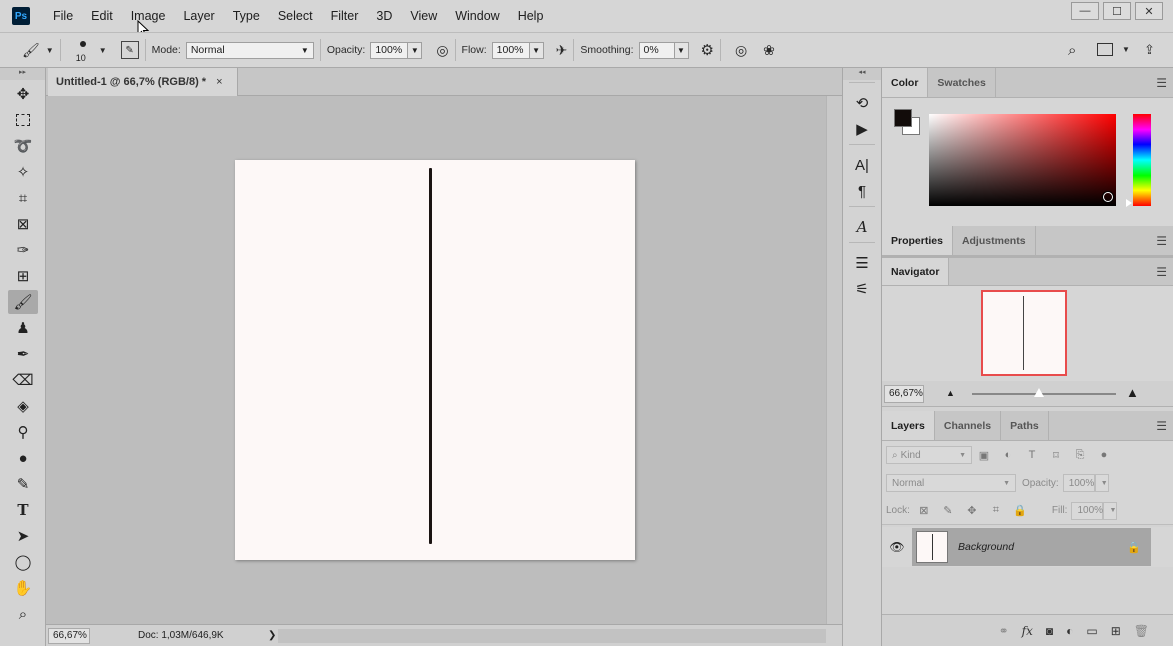 This screenshot has width=1173, height=646. Describe the element at coordinates (984, 455) in the screenshot. I see `filter-pixel-icon: ▣` at that location.